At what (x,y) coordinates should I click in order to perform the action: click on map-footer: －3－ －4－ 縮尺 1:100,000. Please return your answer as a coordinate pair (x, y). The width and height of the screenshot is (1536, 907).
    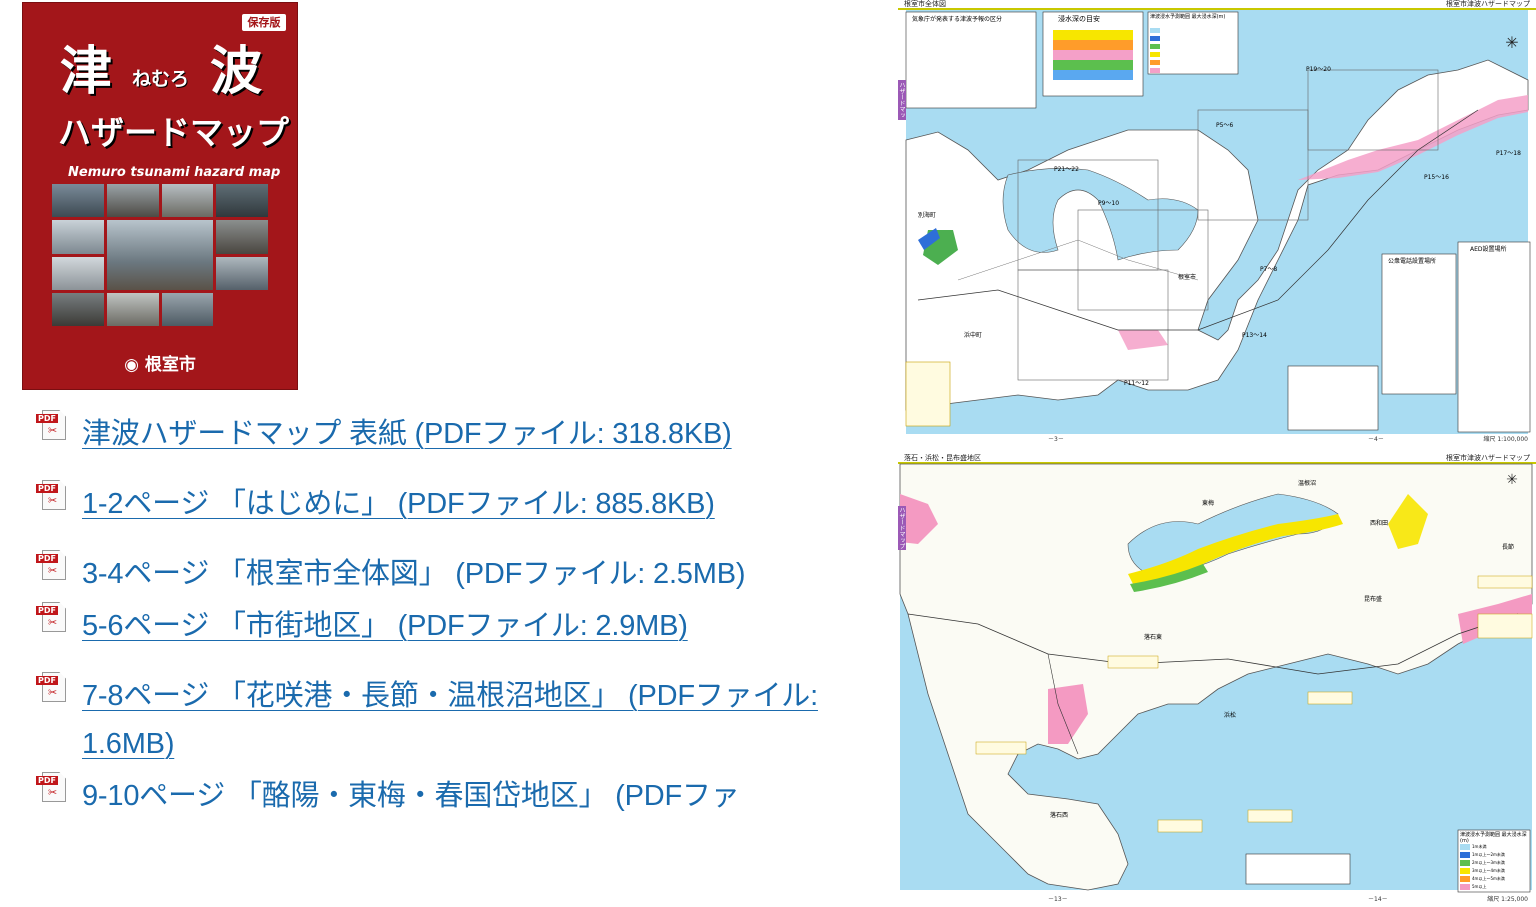
    Looking at the image, I should click on (1288, 439).